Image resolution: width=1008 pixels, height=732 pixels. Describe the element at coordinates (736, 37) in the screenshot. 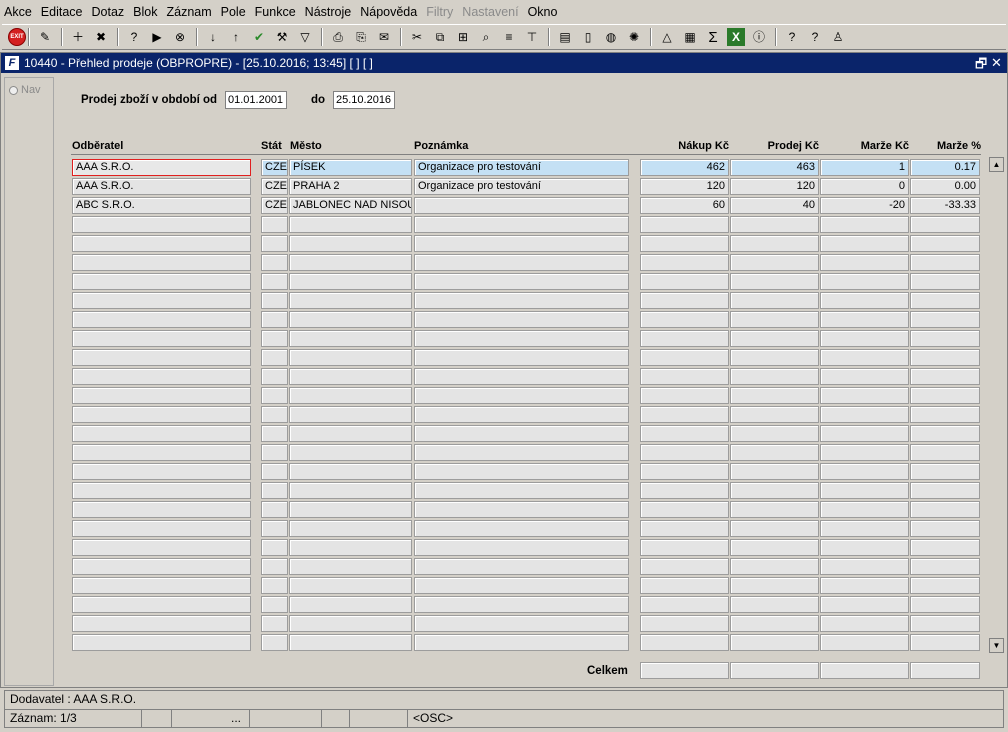

I see `excel-icon: X` at that location.